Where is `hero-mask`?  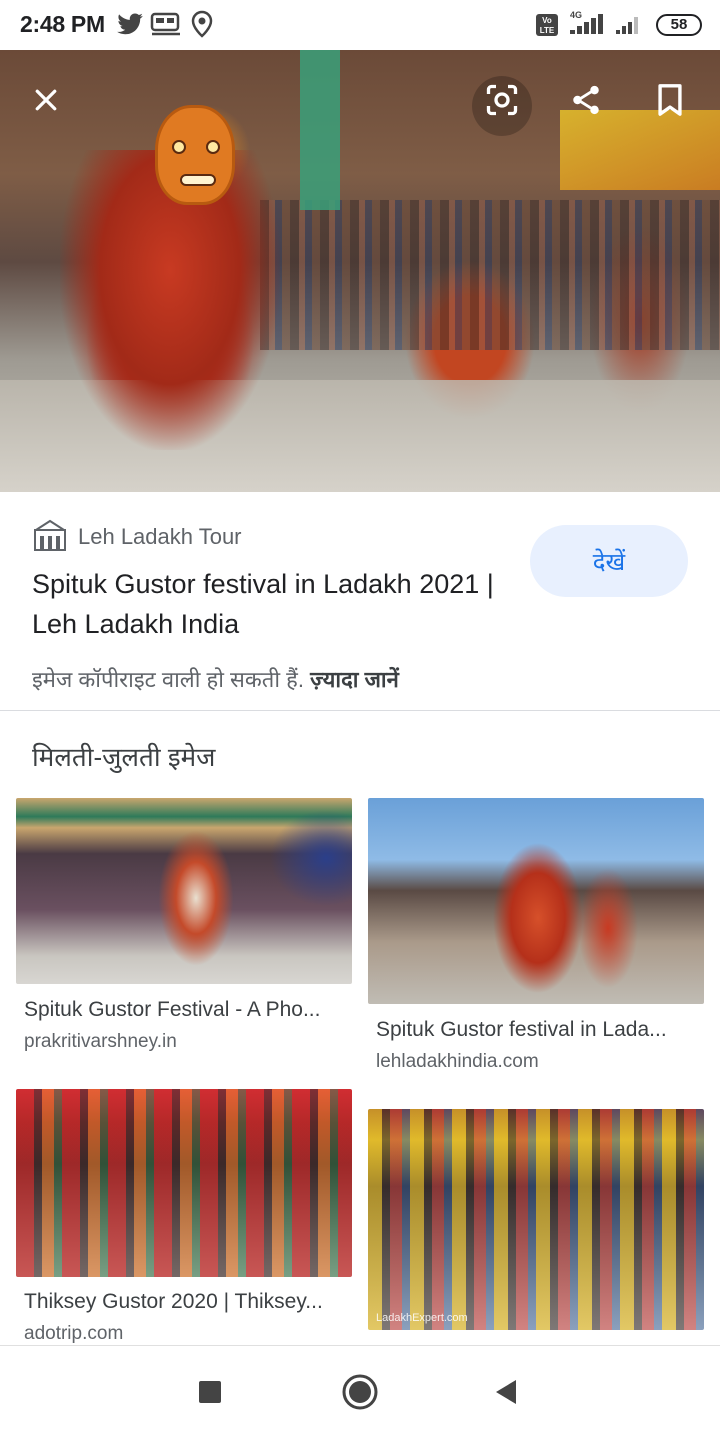 hero-mask is located at coordinates (195, 155).